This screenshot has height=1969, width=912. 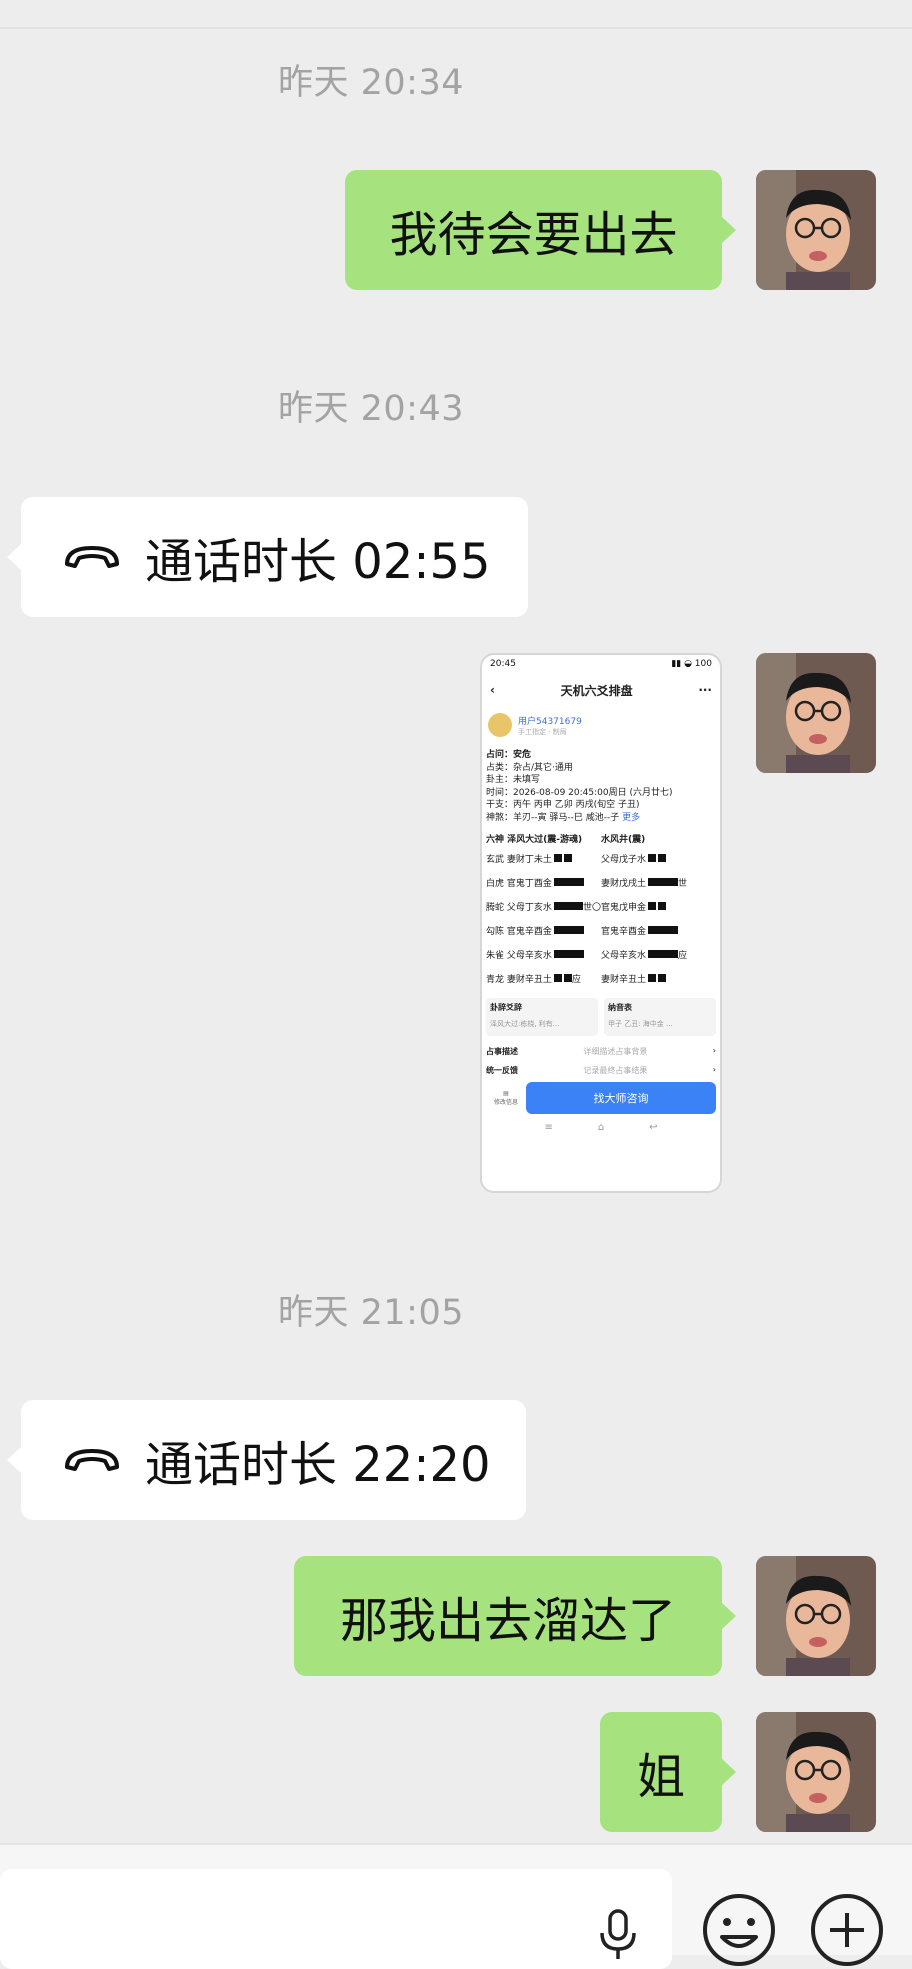 What do you see at coordinates (601, 664) in the screenshot?
I see `status-bar: 20:45 ▮▮ ◒ 100` at bounding box center [601, 664].